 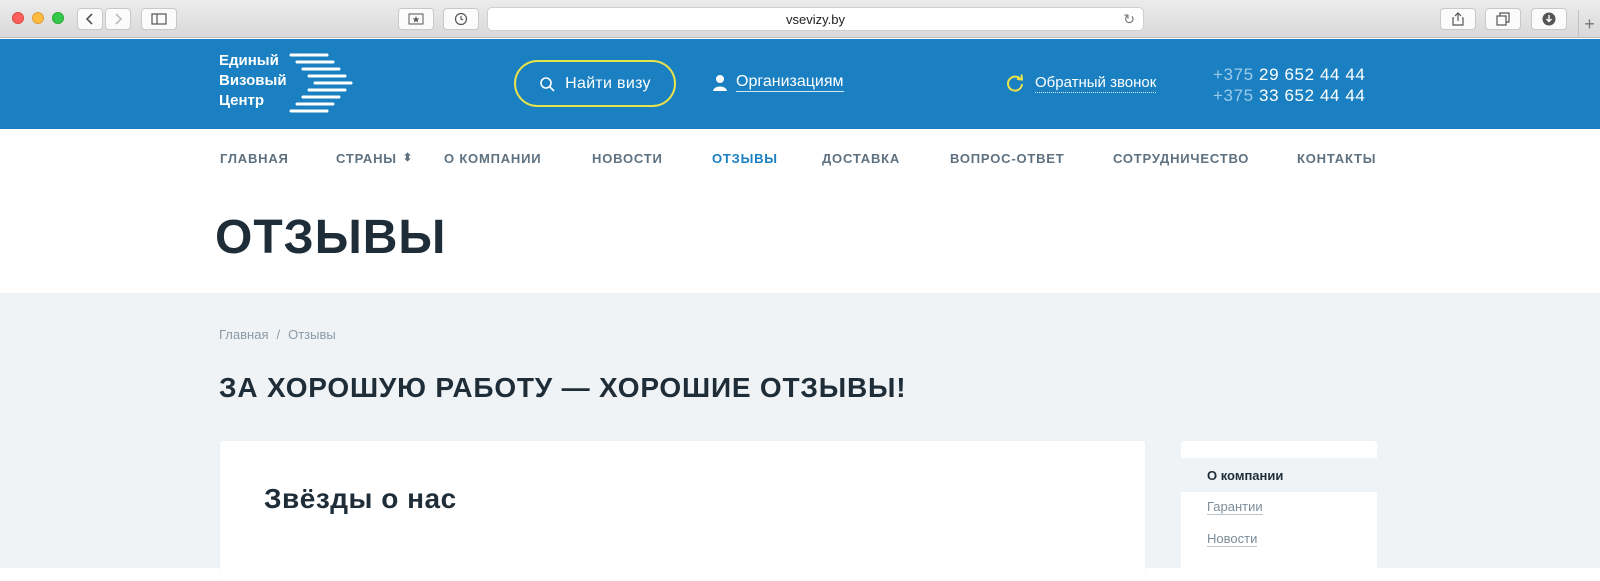 What do you see at coordinates (366, 158) in the screenshot?
I see `nav-item-countries-label: СТРАНЫ` at bounding box center [366, 158].